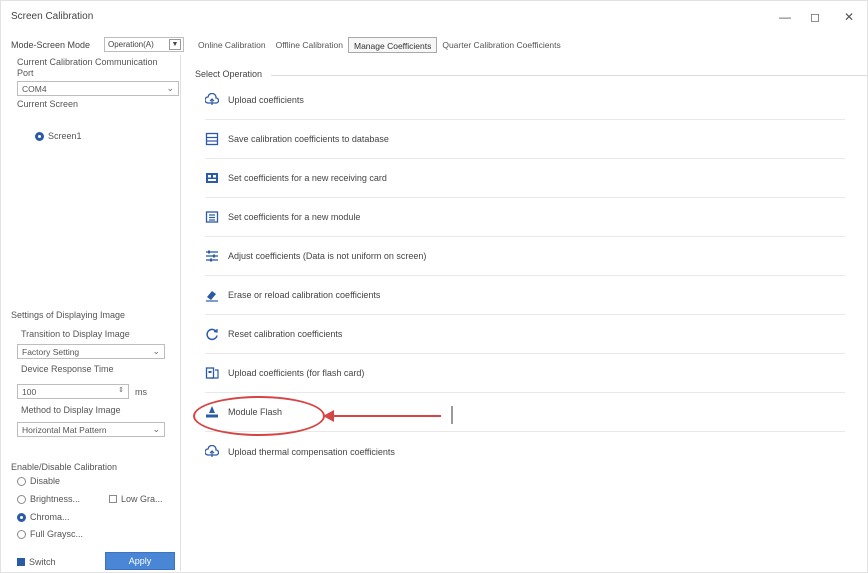  What do you see at coordinates (294, 217) in the screenshot?
I see `op-label: Set coefficients for a new module` at bounding box center [294, 217].